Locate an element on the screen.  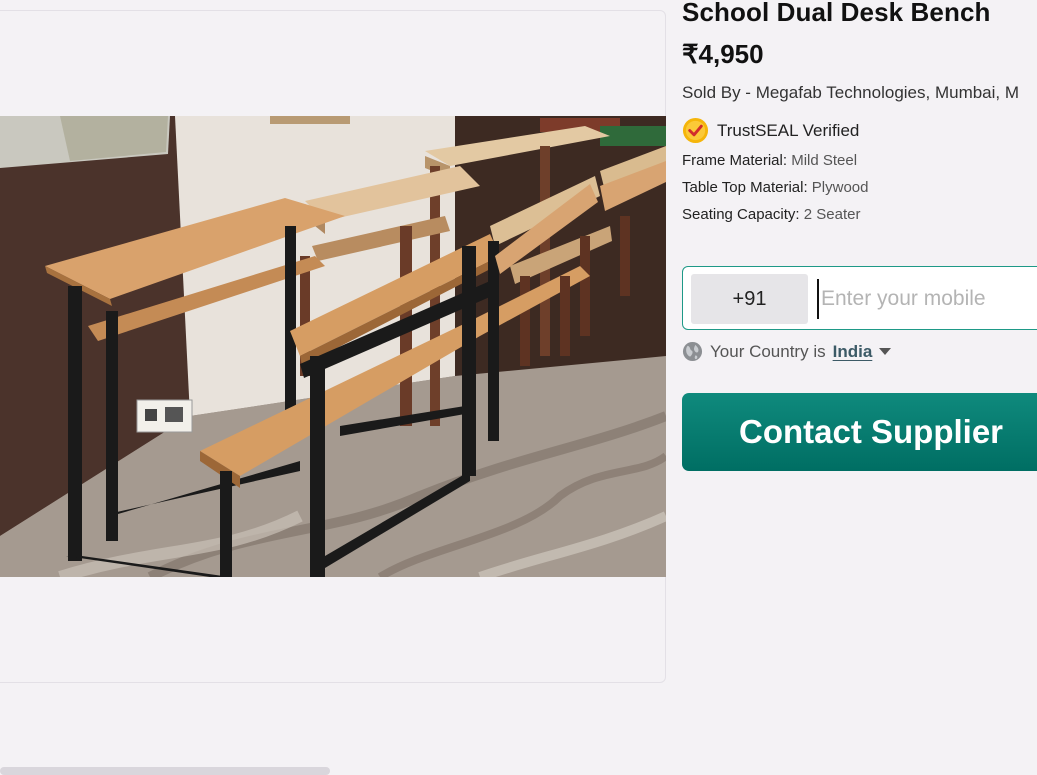
mobile-number-field: +91 is located at coordinates (859, 298).